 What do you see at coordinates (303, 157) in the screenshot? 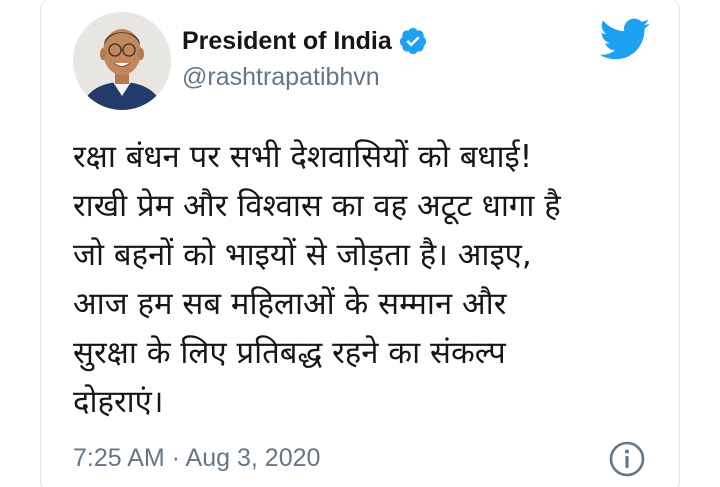
I see `tweet-line: रक्षा बंधन पर सभी देशवासियों को बधाई!` at bounding box center [303, 157].